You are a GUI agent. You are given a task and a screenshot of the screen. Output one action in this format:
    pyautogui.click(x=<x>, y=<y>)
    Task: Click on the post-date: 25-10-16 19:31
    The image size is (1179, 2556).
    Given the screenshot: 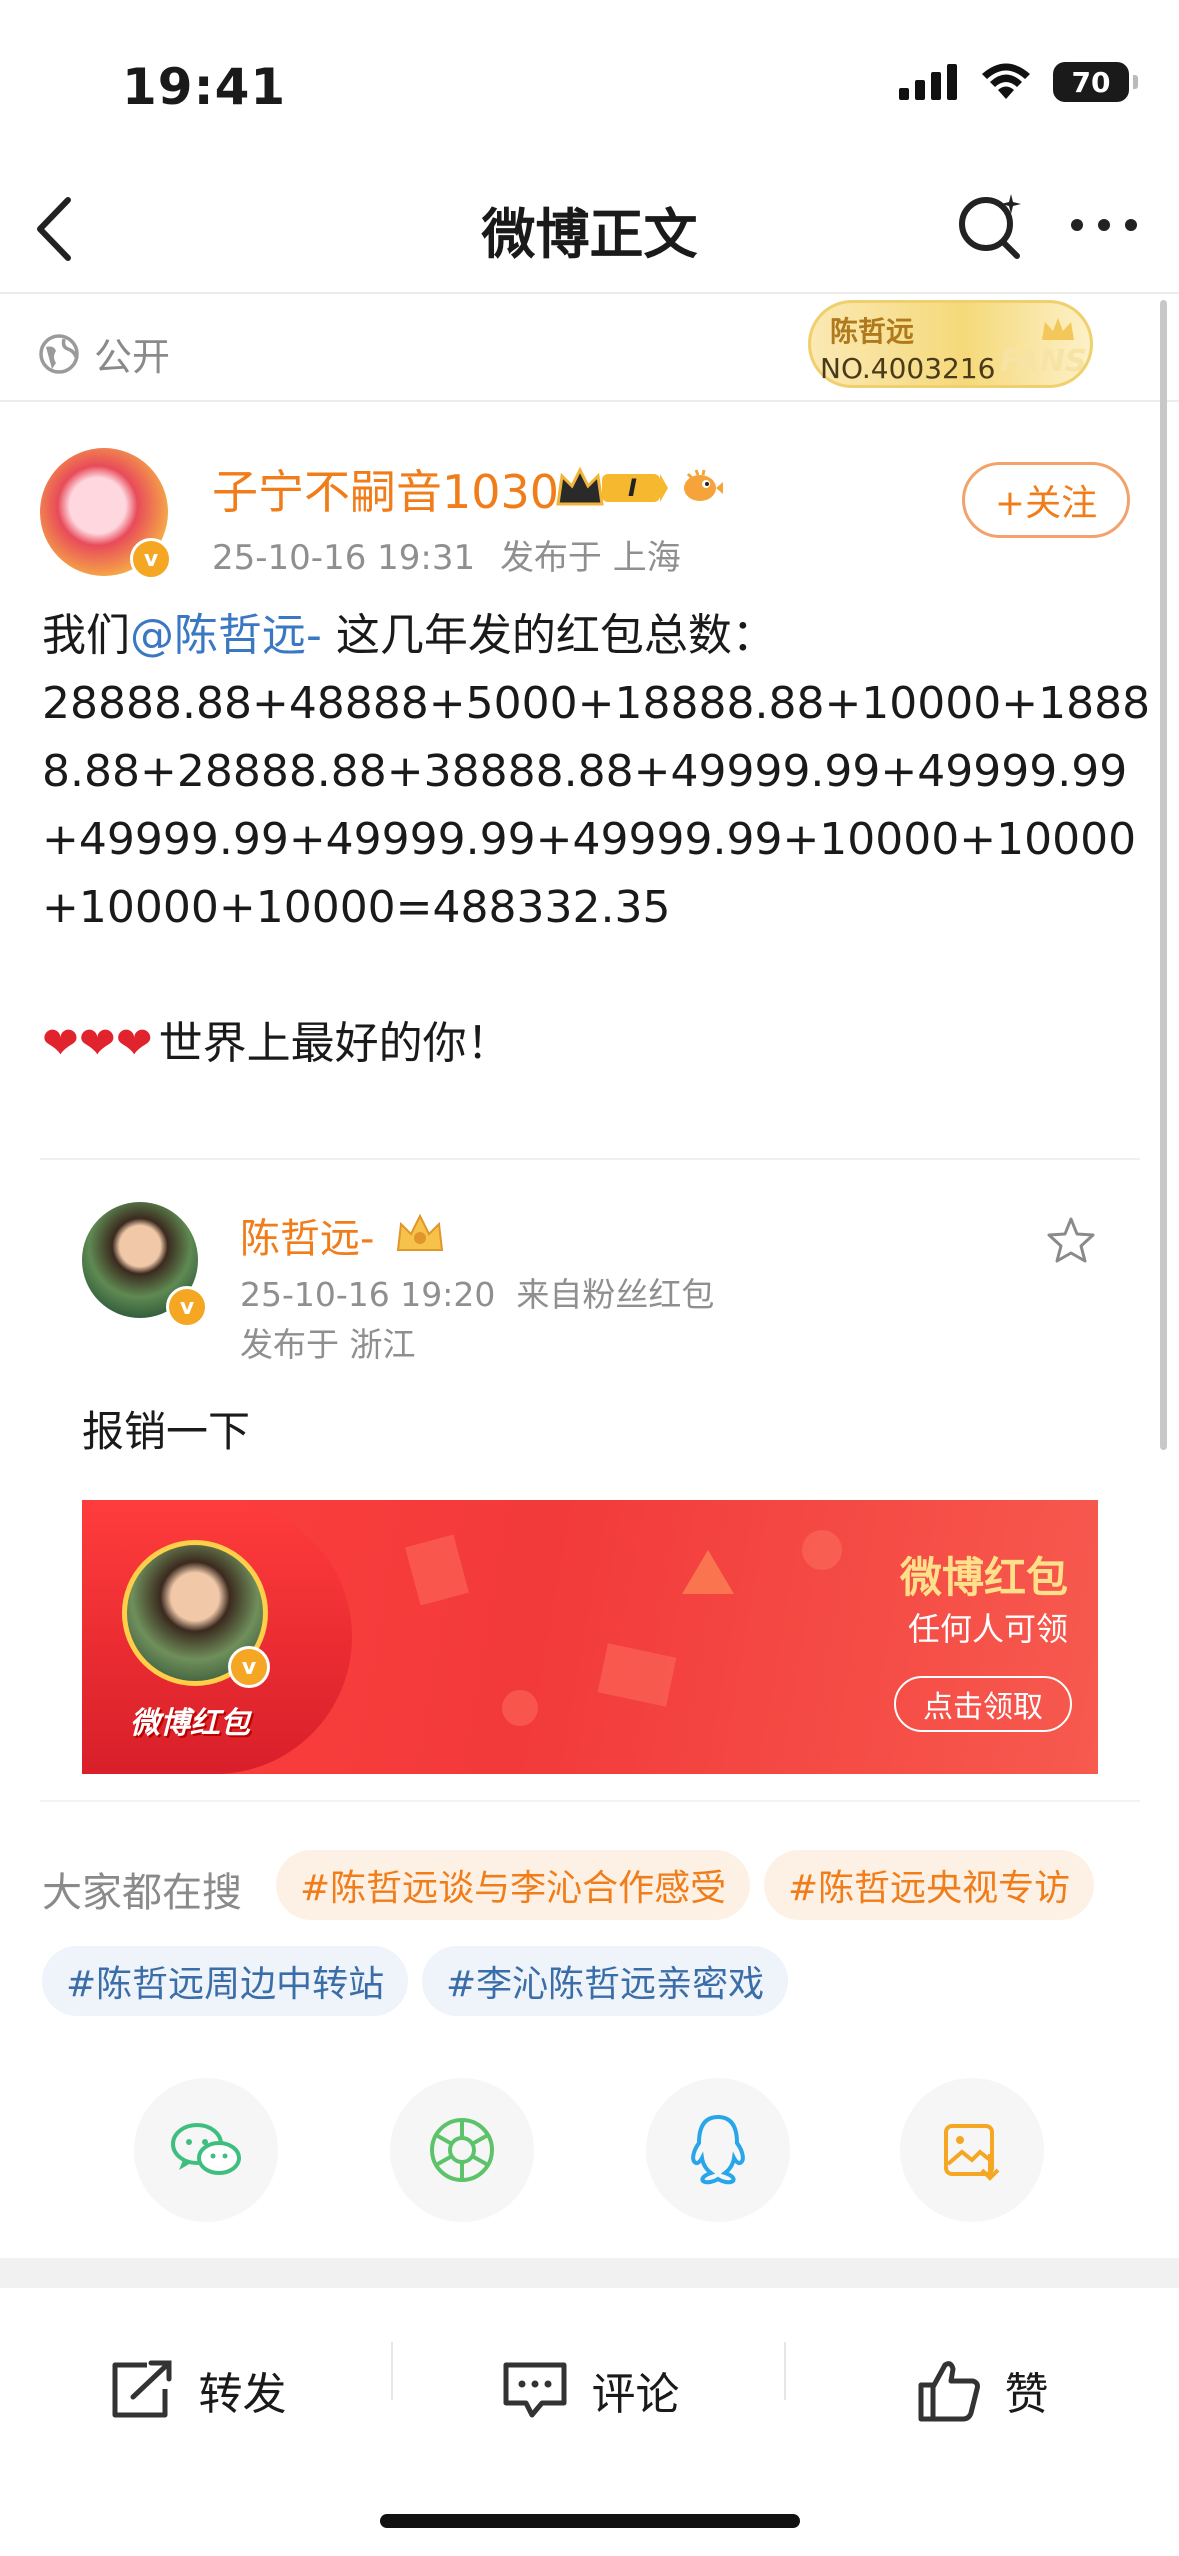 What is the action you would take?
    pyautogui.click(x=344, y=558)
    